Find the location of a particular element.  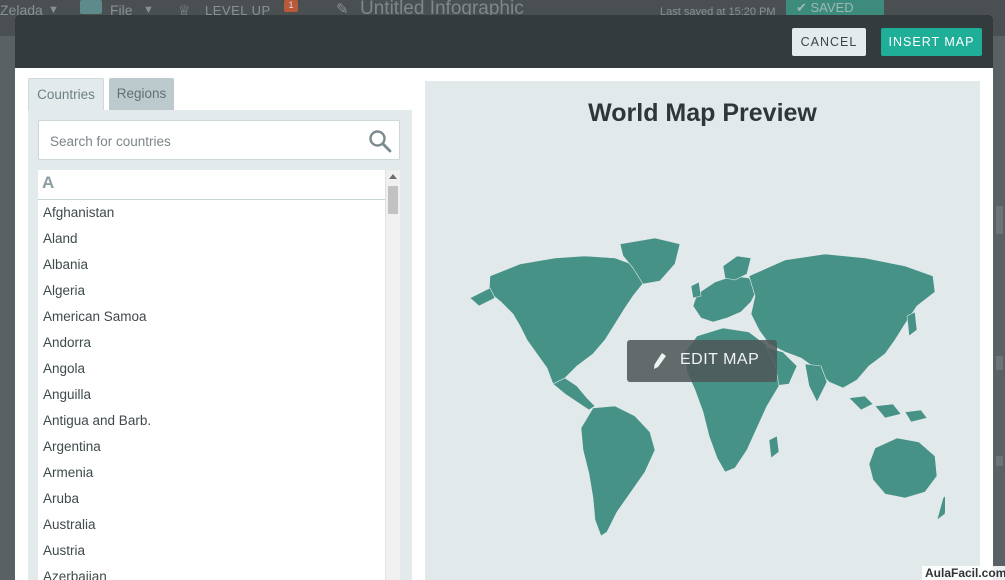

preview-title: World Map Preview is located at coordinates (702, 113).